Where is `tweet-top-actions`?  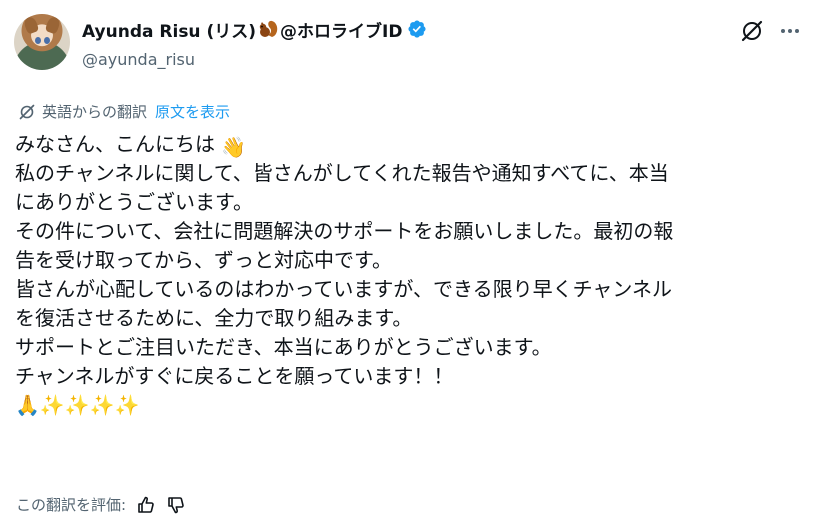 tweet-top-actions is located at coordinates (771, 31).